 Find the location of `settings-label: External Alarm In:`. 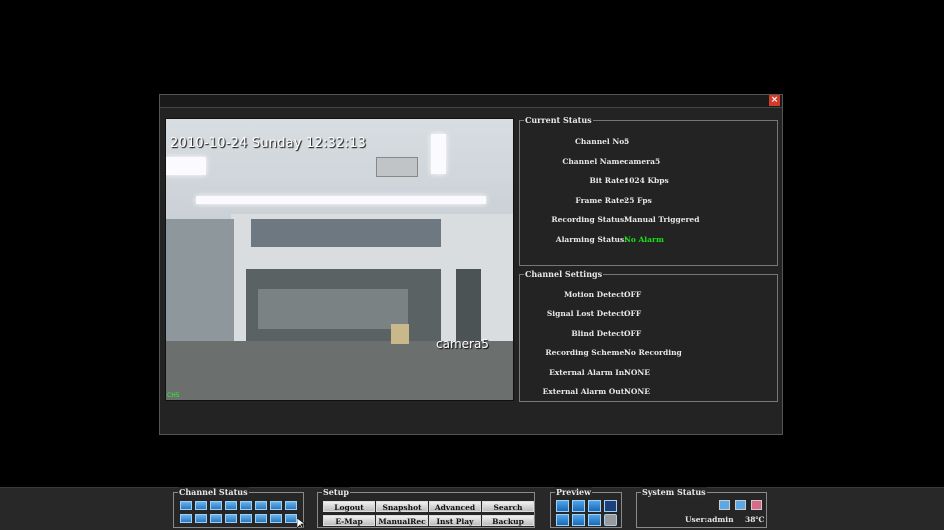

settings-label: External Alarm In: is located at coordinates (588, 372).